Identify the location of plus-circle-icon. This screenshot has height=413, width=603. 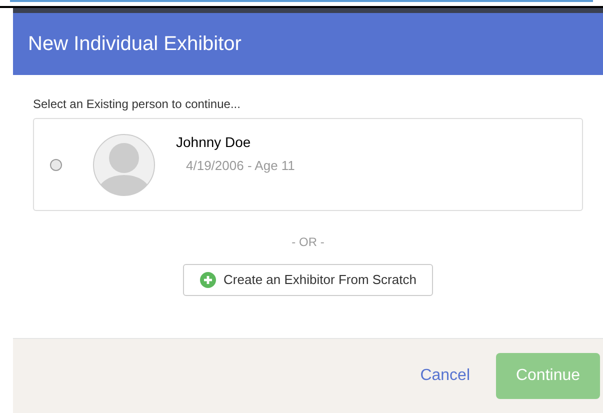
(208, 280).